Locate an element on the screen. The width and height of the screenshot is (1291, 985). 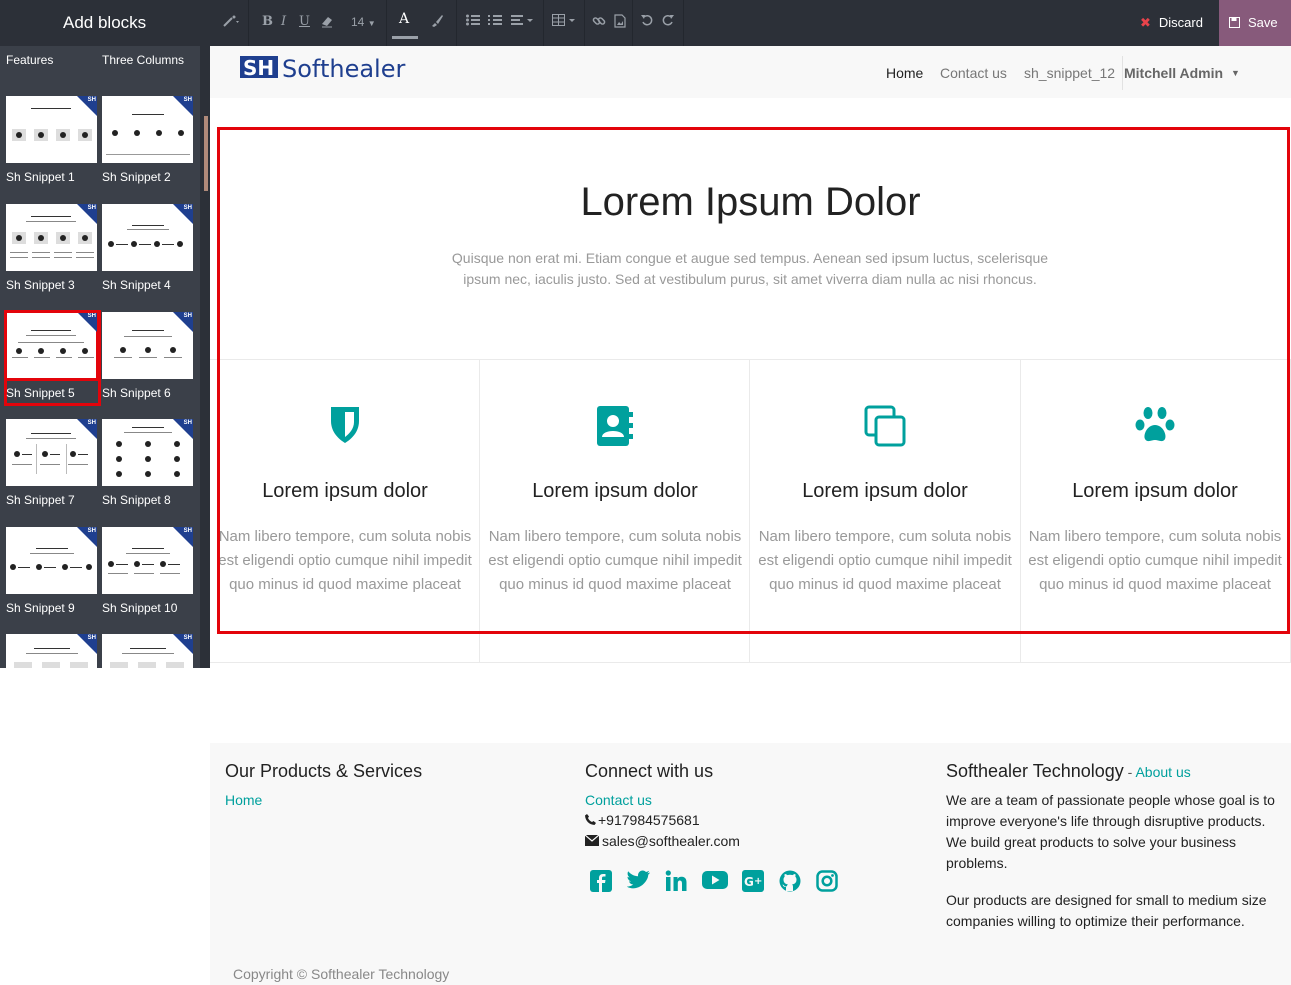
nav-home: Home is located at coordinates (904, 73).